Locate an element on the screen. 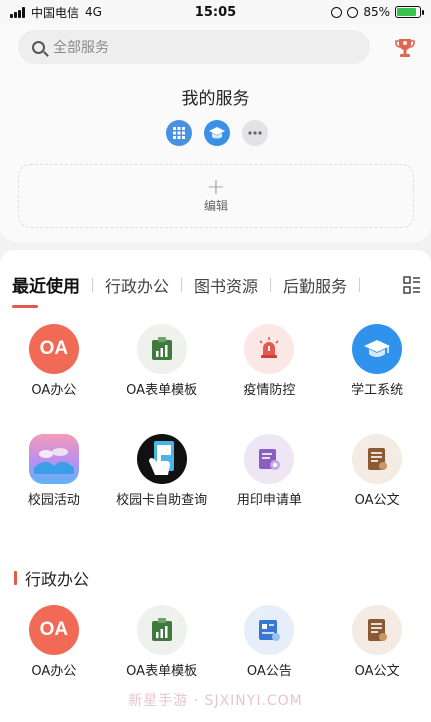  tab-recent: 最近使用 is located at coordinates (52, 284).